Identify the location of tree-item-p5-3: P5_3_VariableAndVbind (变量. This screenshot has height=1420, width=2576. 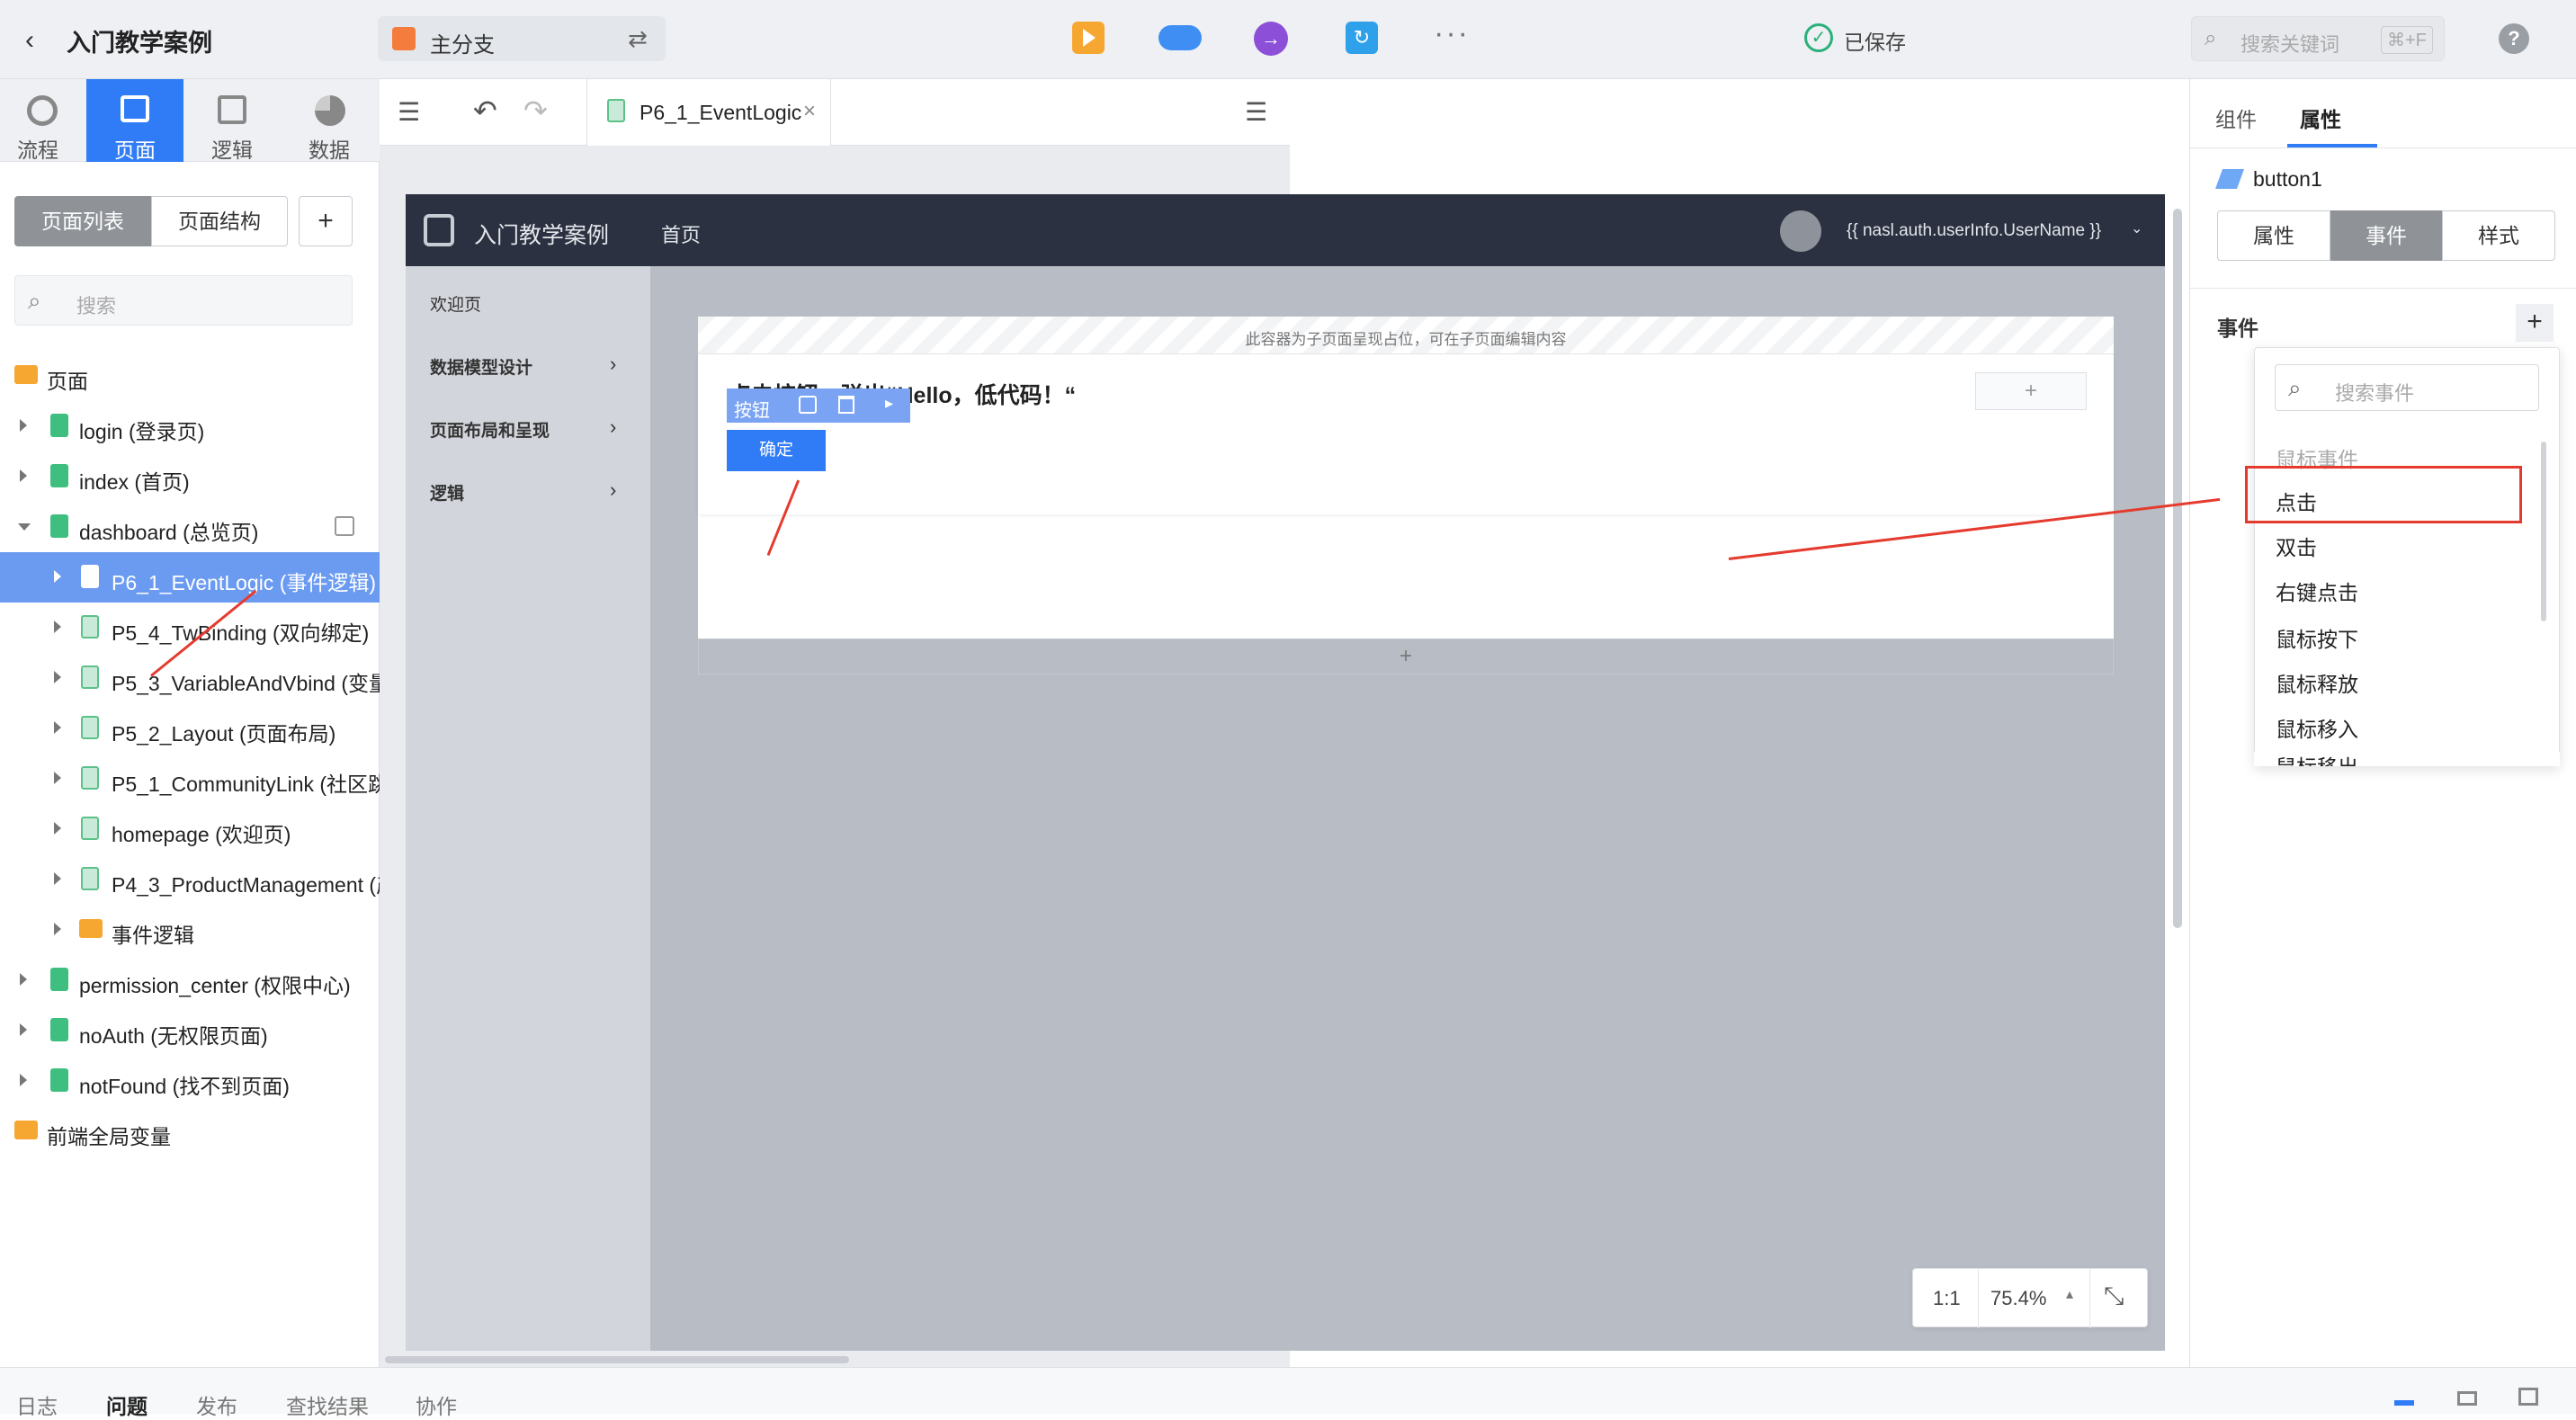
(194, 678).